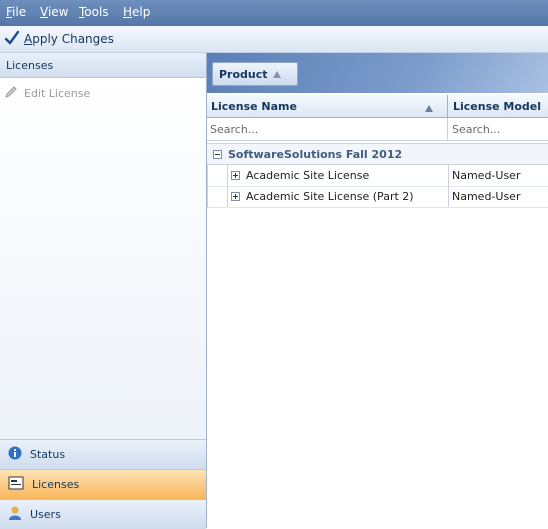 Image resolution: width=548 pixels, height=529 pixels. Describe the element at coordinates (103, 484) in the screenshot. I see `nav-licenses: Licenses` at that location.